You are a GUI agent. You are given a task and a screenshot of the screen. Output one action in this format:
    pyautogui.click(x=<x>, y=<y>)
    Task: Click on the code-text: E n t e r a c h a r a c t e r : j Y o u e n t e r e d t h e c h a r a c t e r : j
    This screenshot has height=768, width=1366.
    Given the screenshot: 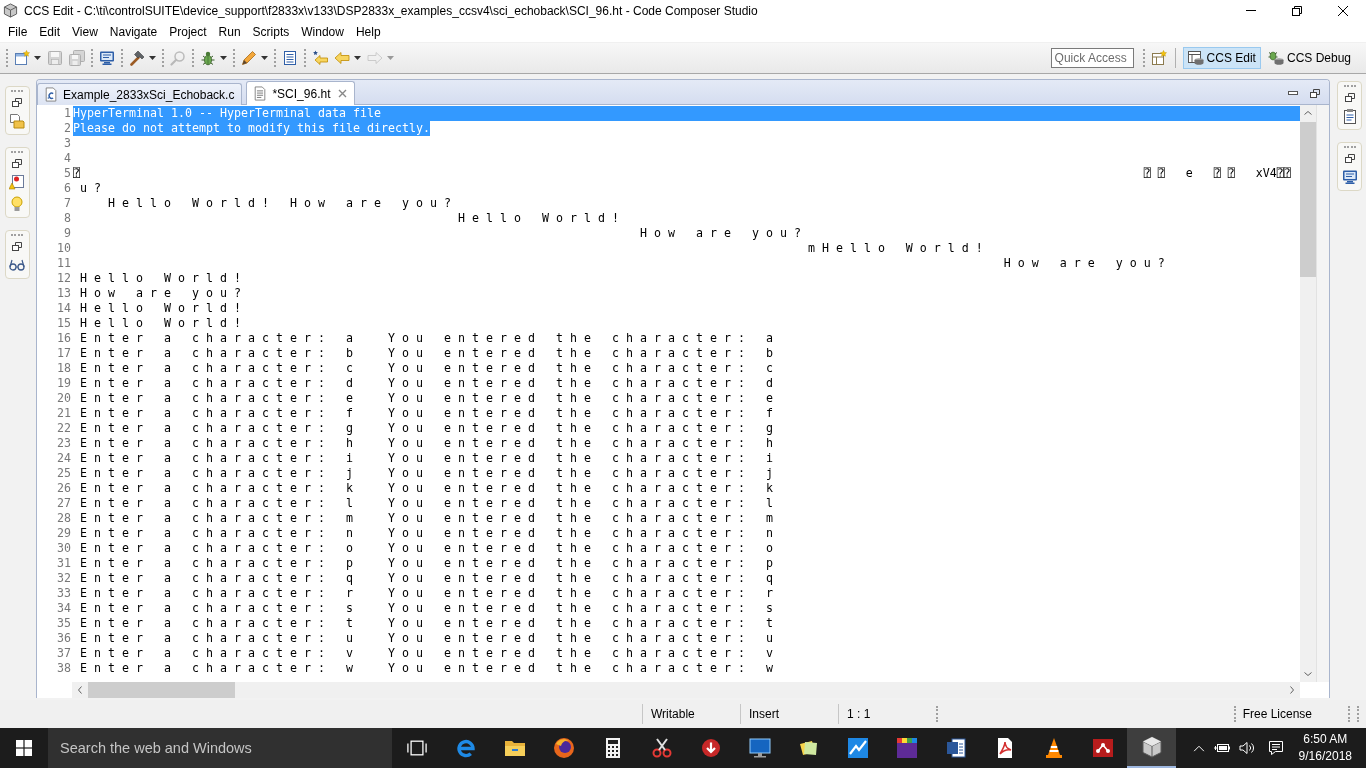 What is the action you would take?
    pyautogui.click(x=426, y=473)
    